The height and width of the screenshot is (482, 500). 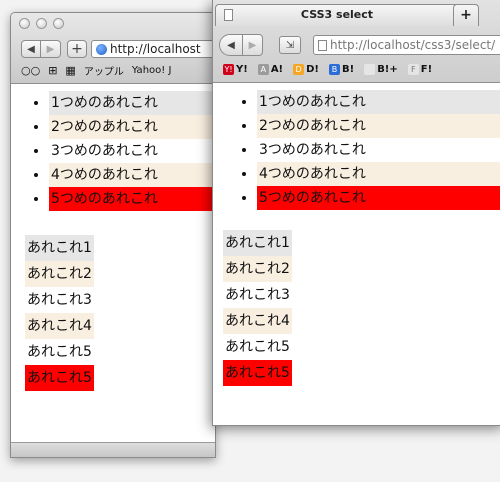 I want to click on bookmark-favicon-icon: A, so click(x=263, y=69).